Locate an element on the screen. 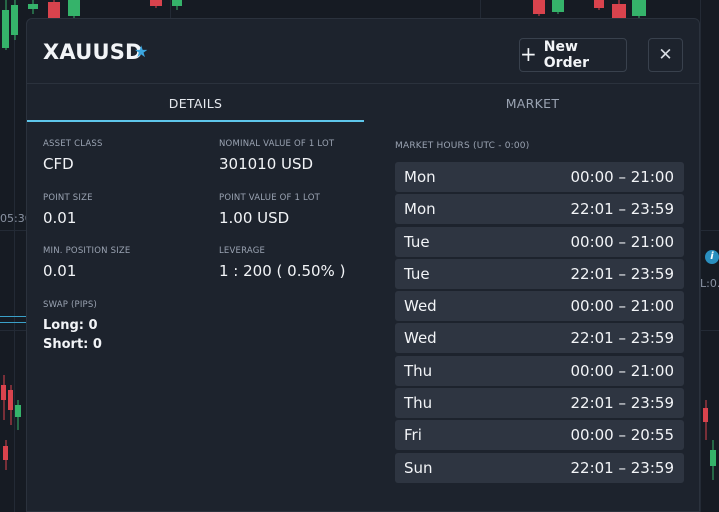 The image size is (719, 512). field-value: 1 : 200 ( 0.50% ) is located at coordinates (282, 271).